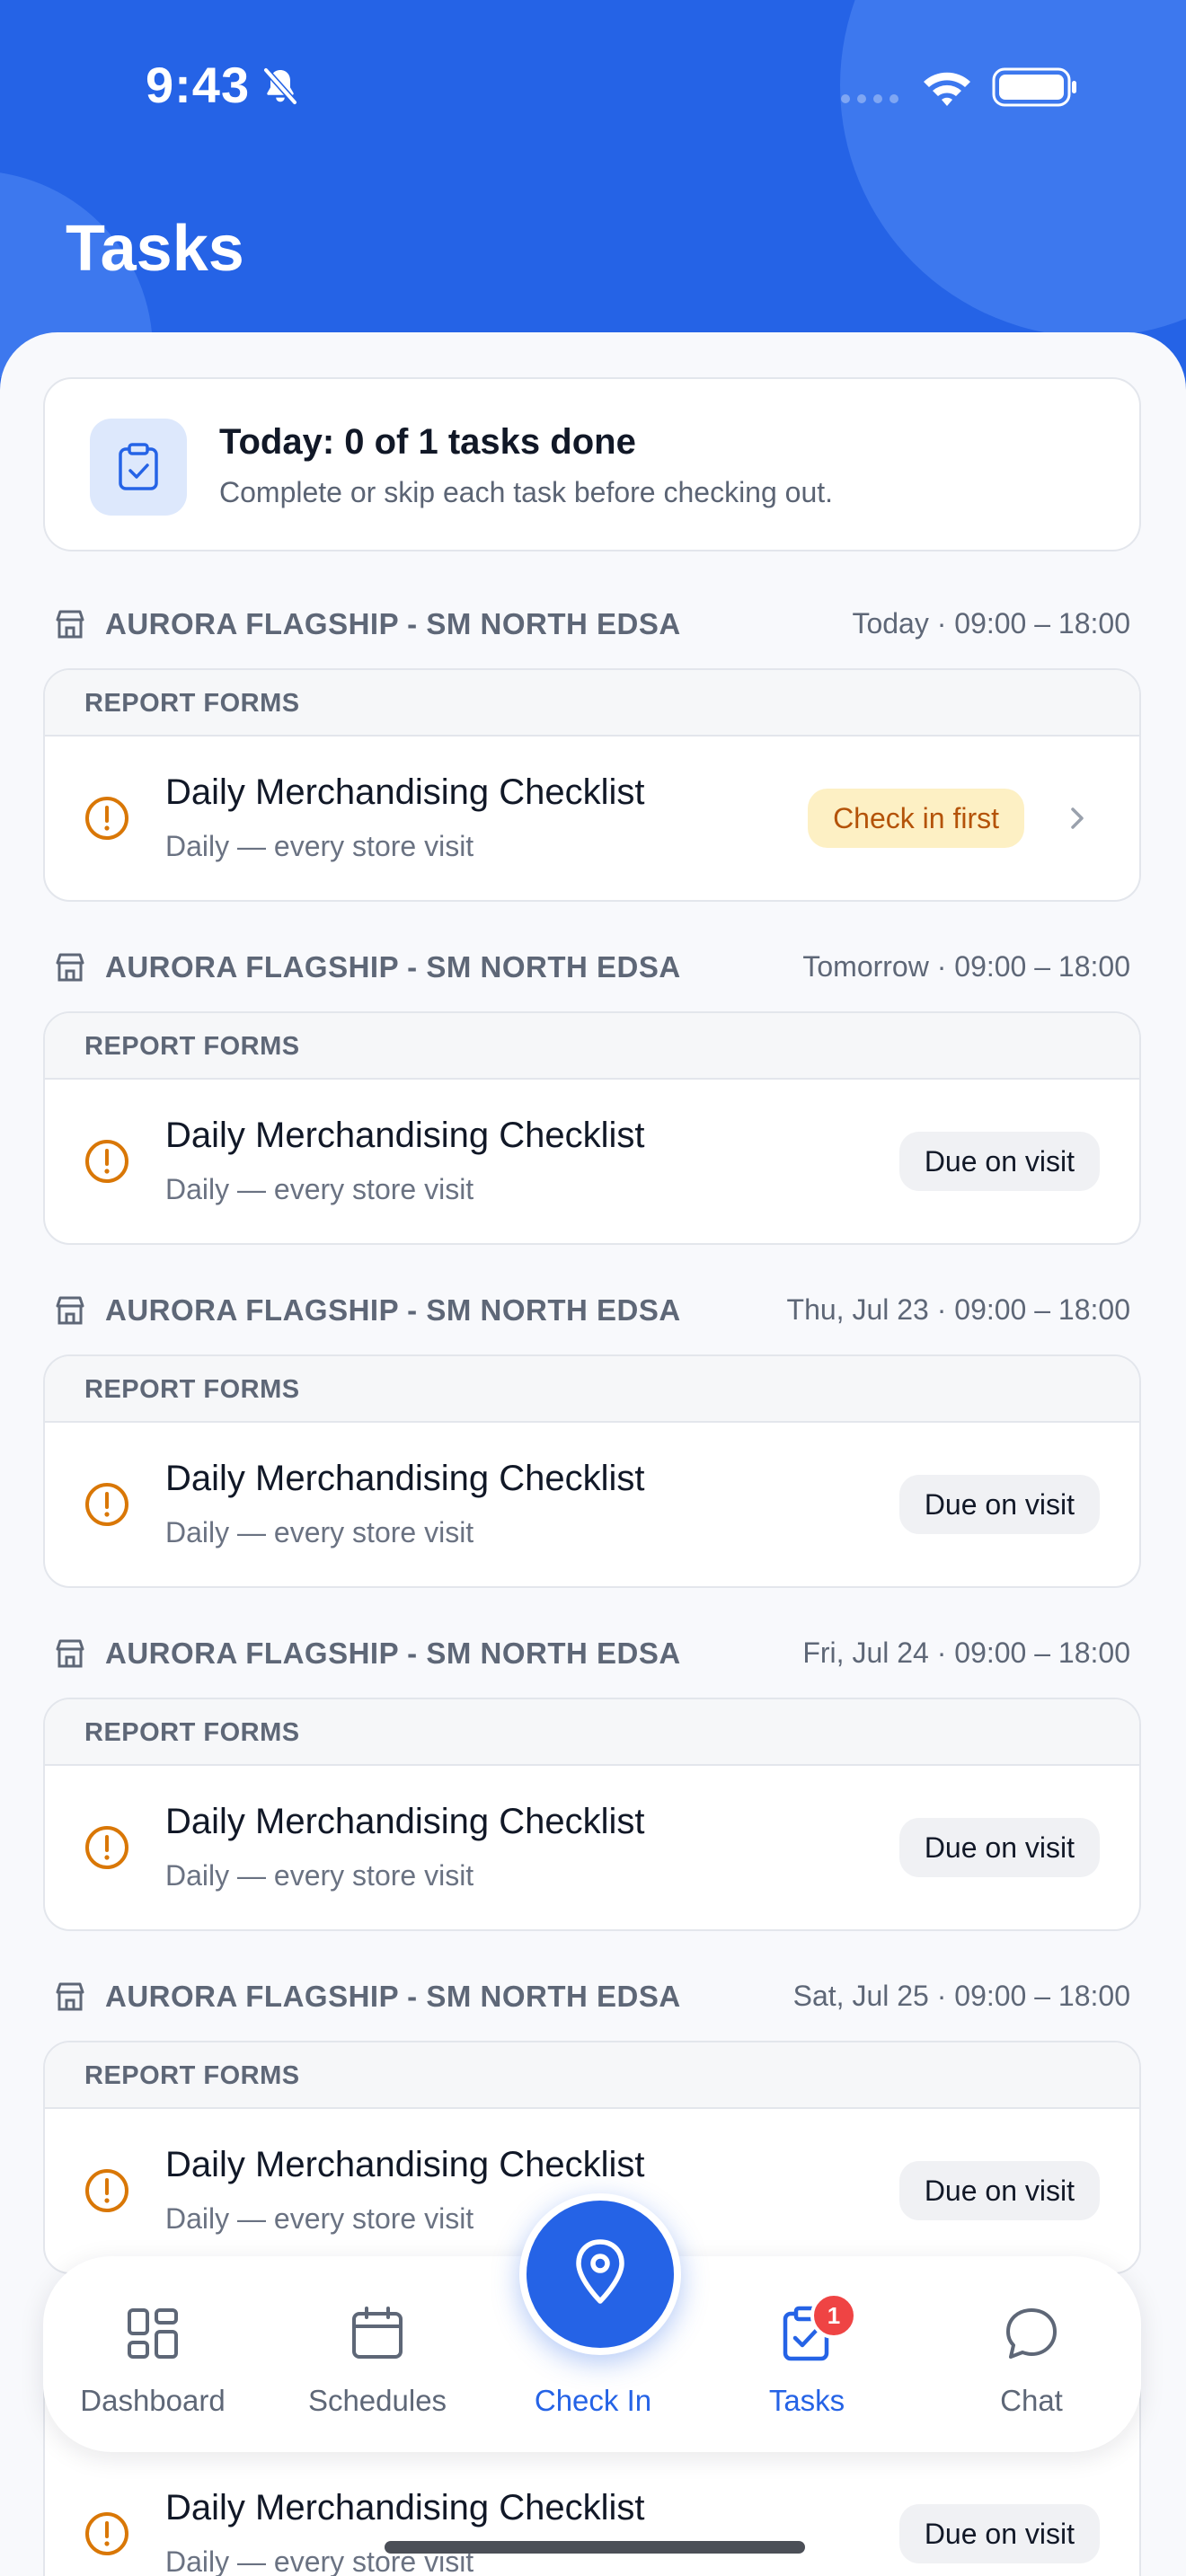 This screenshot has height=2576, width=1186. I want to click on calendar-icon, so click(377, 2333).